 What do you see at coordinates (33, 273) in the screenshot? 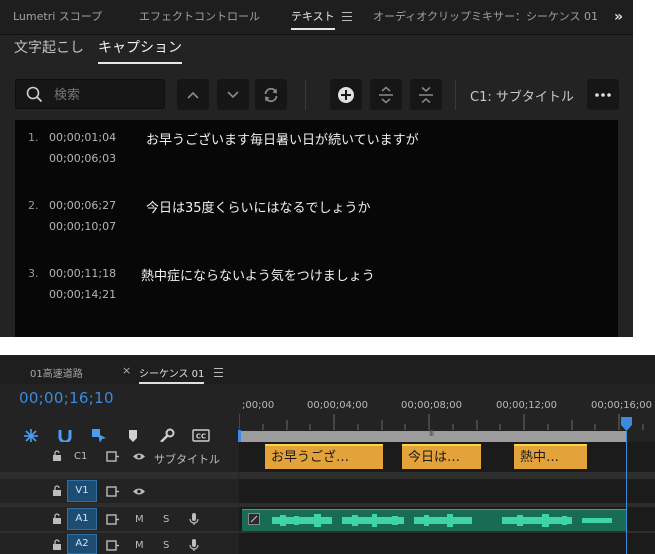
I see `caption-number: 3.` at bounding box center [33, 273].